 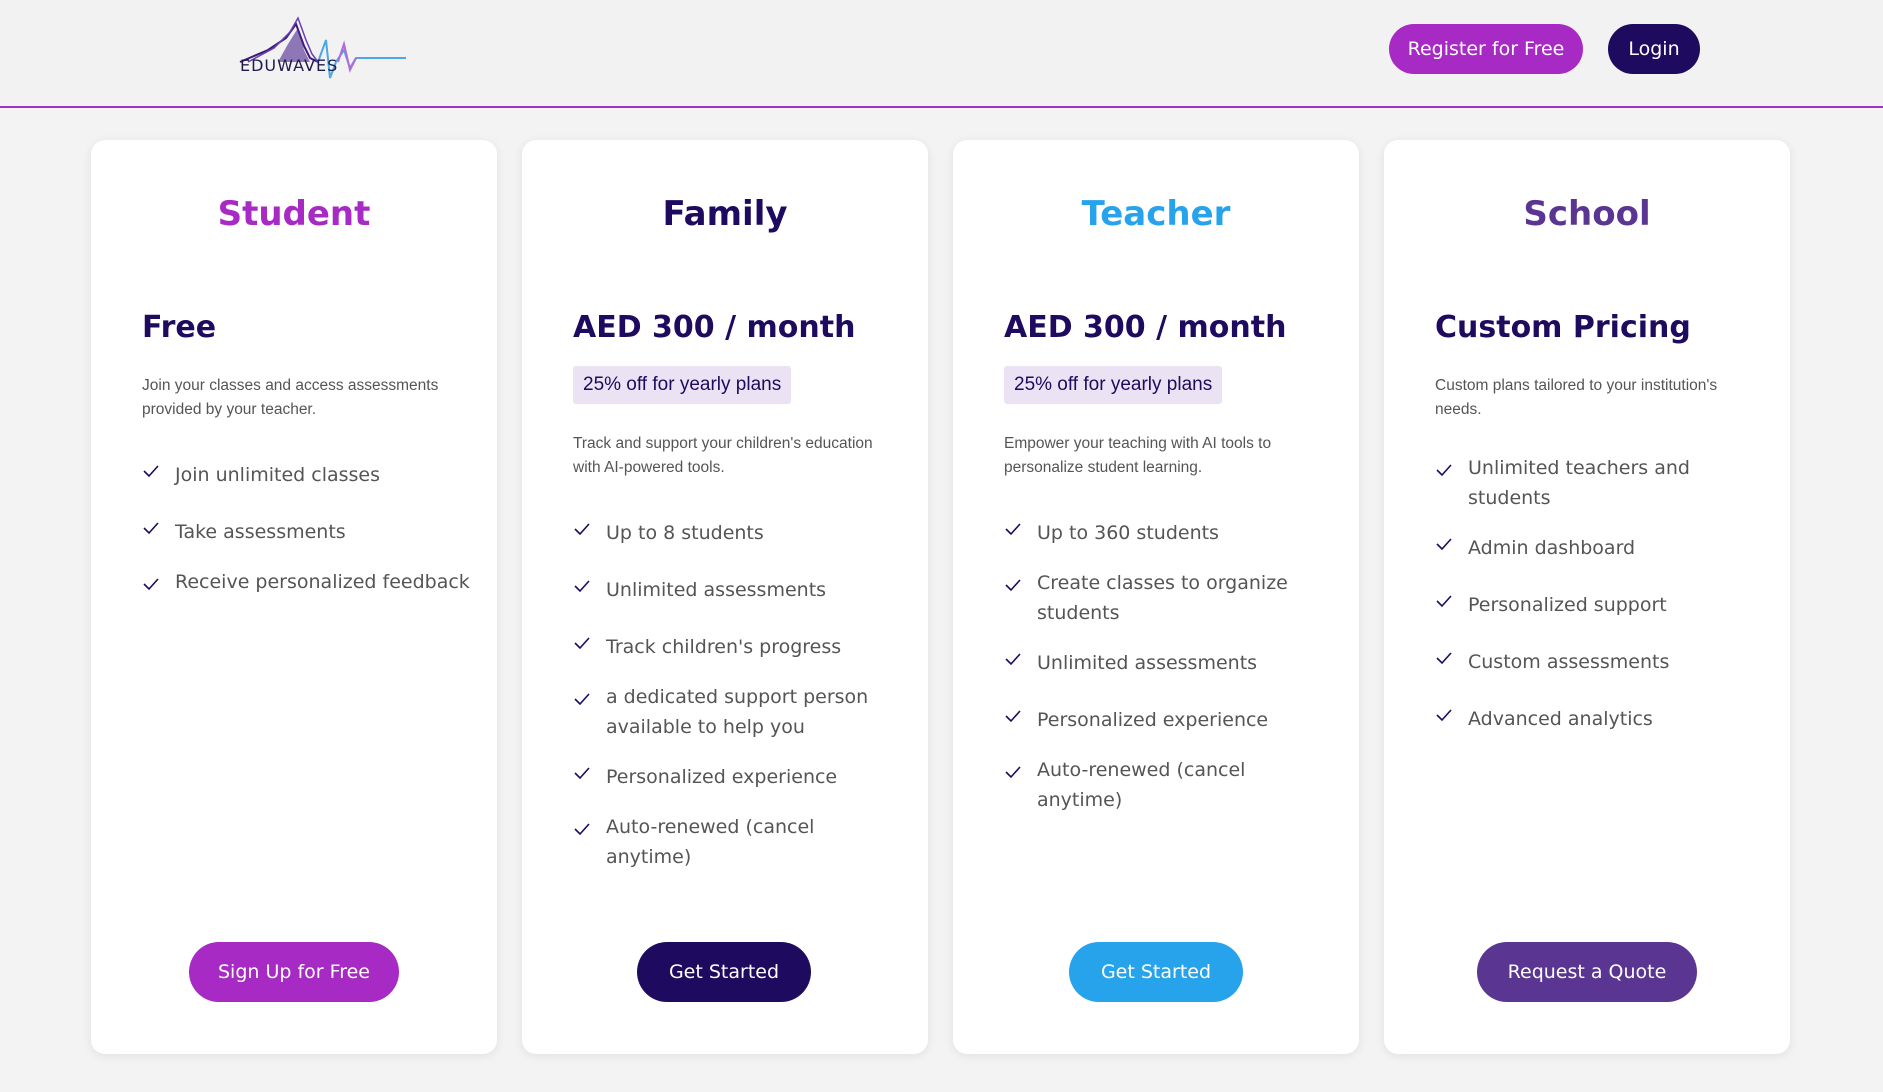 I want to click on plan-name: Teacher, so click(x=1156, y=214).